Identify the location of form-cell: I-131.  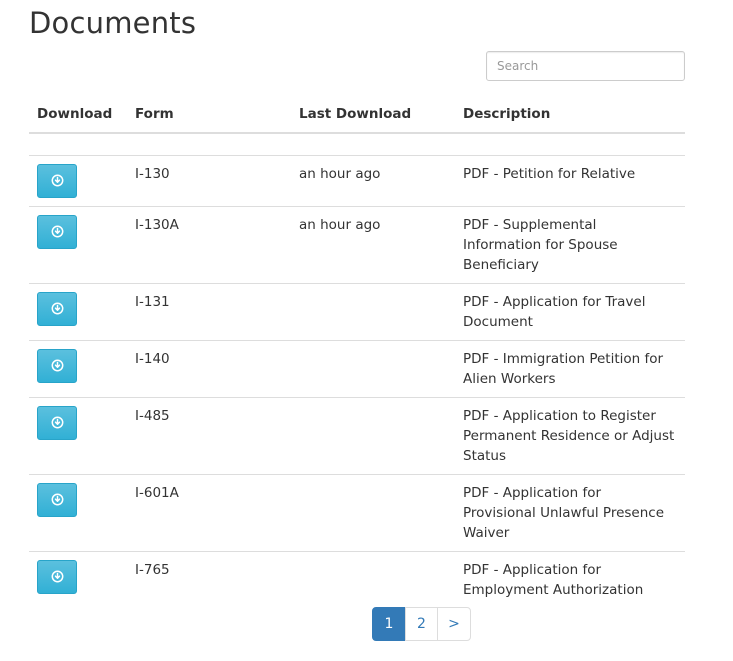
(209, 311).